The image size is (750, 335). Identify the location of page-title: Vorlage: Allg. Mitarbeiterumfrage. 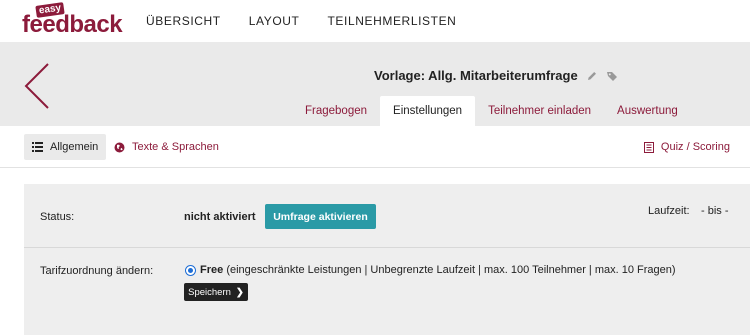
(476, 75).